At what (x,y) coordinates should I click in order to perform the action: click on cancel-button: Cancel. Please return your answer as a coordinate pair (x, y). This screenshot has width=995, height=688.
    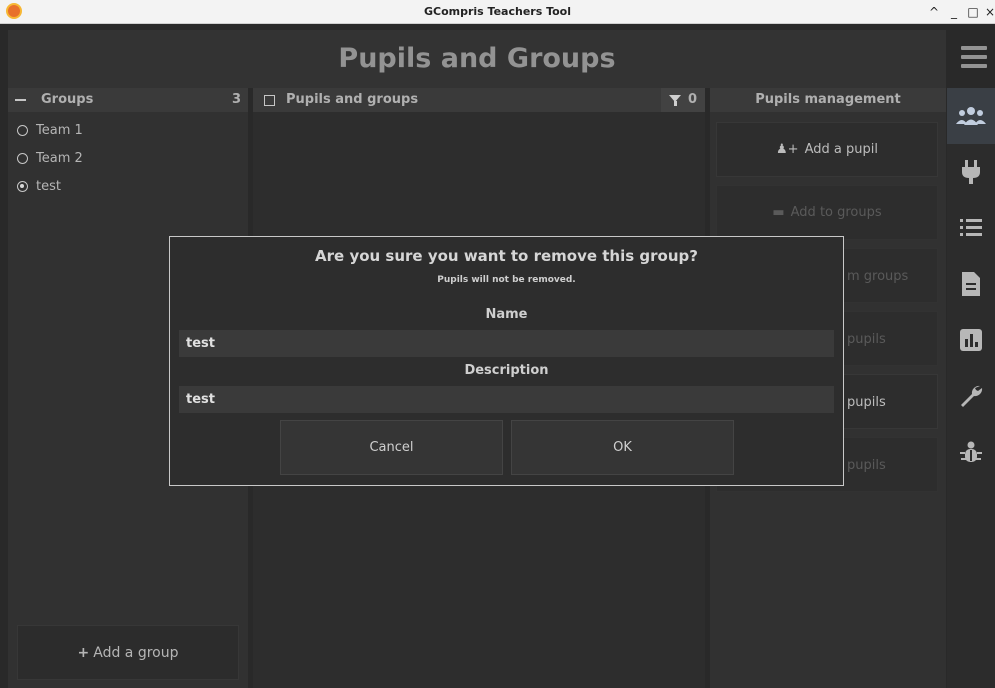
    Looking at the image, I should click on (391, 447).